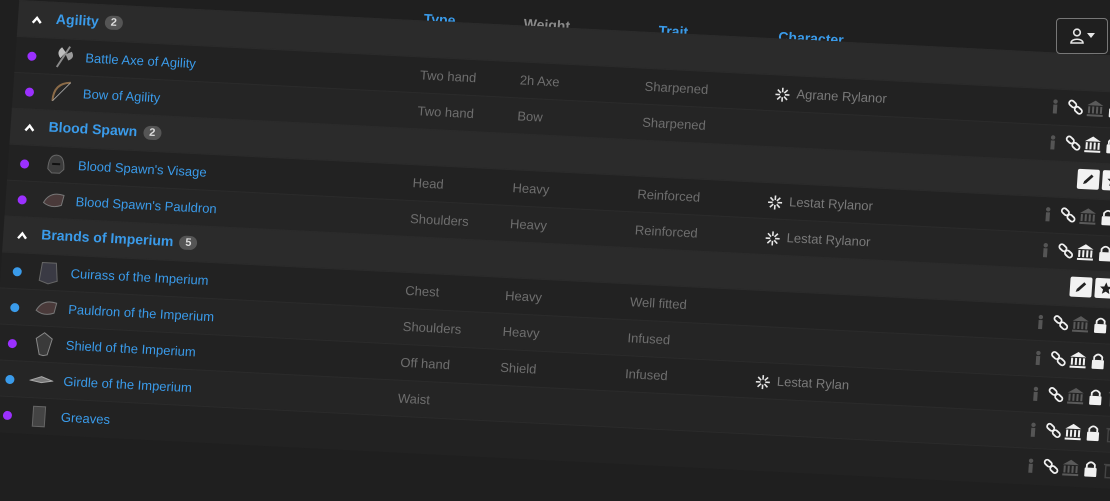  Describe the element at coordinates (119, 238) in the screenshot. I see `group-name: Brands of Imperium5` at that location.